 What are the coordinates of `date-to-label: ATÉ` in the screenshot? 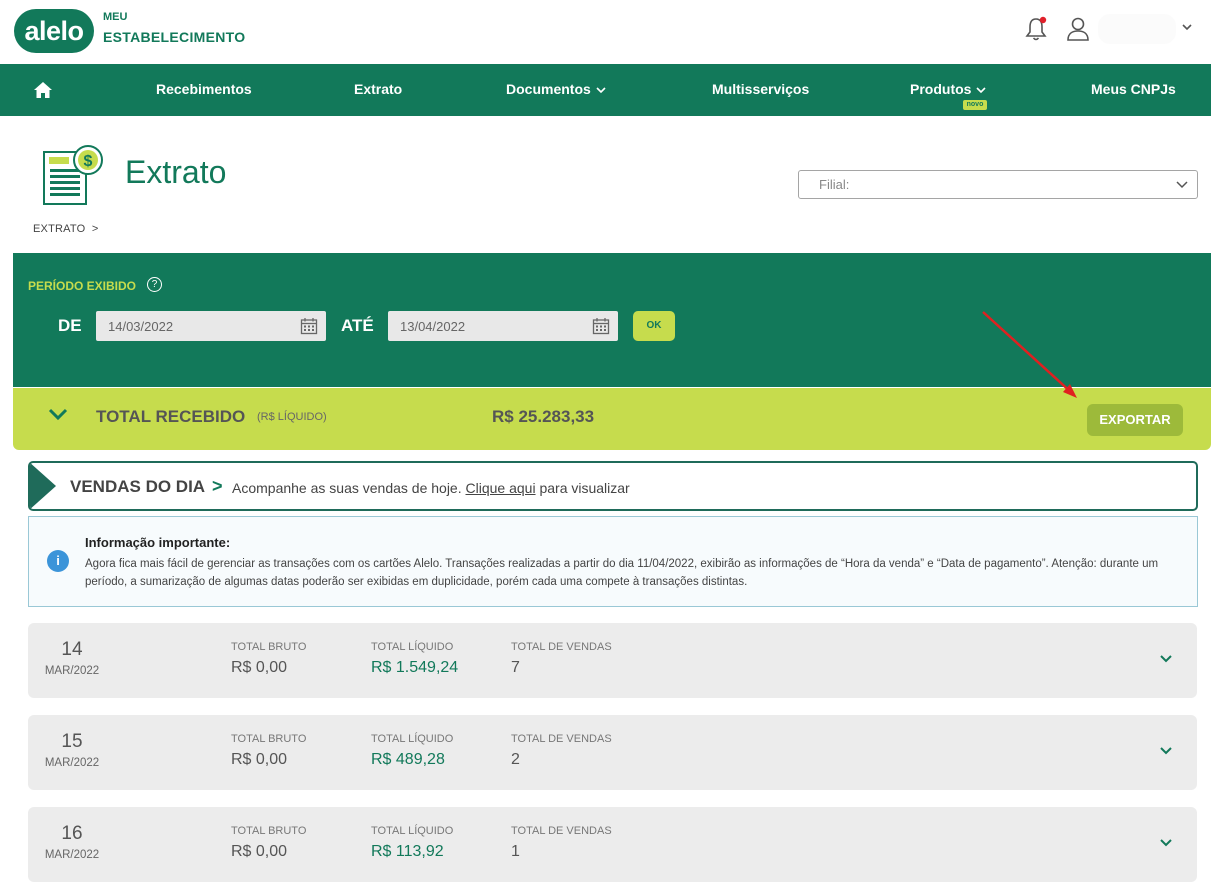 It's located at (357, 325).